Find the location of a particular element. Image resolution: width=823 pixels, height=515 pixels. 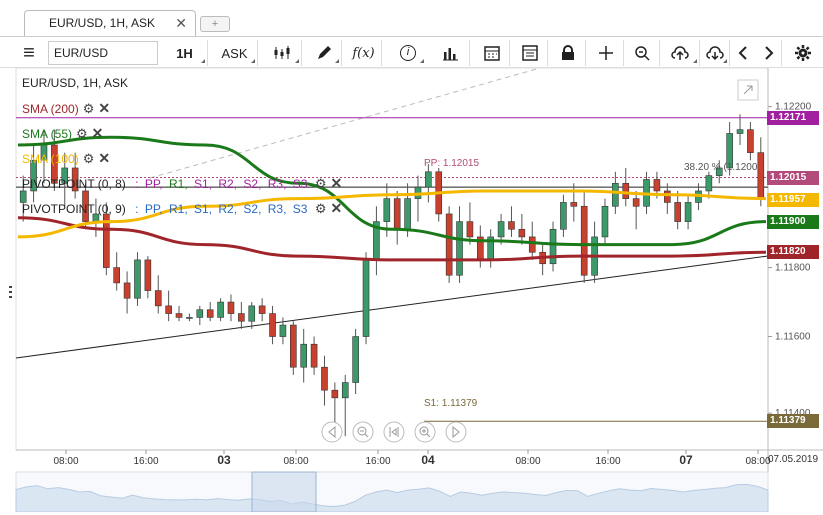

side-label: ASK is located at coordinates (234, 53).